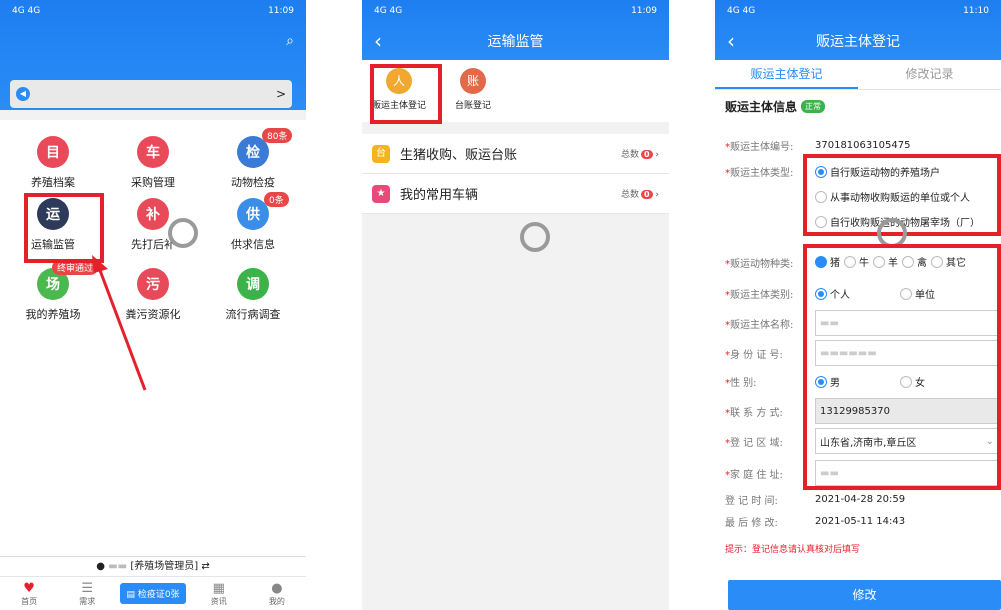  What do you see at coordinates (439, 195) in the screenshot?
I see `row-label: 我的常用车辆` at bounding box center [439, 195].